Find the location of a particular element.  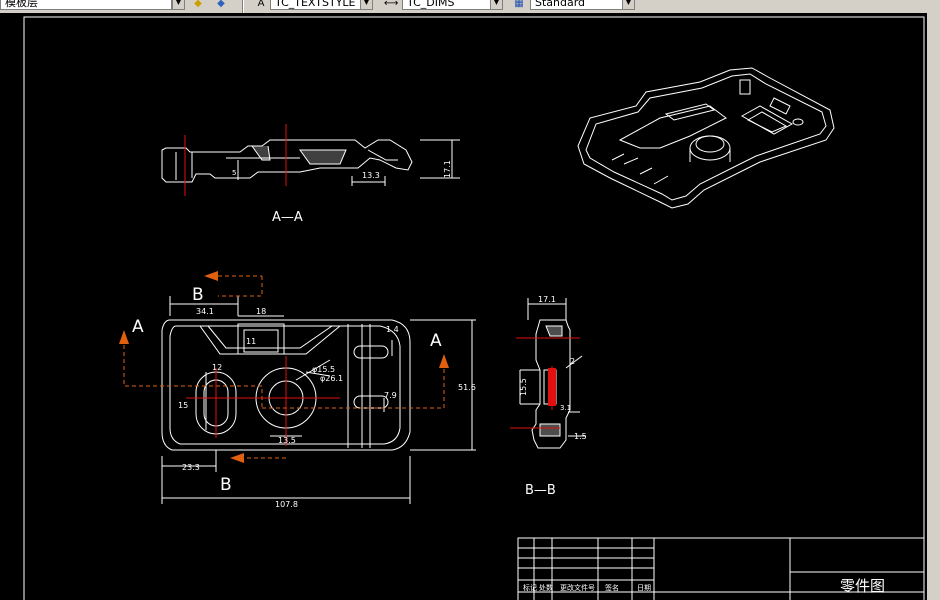

dim-7-9: 7.9 is located at coordinates (390, 395).